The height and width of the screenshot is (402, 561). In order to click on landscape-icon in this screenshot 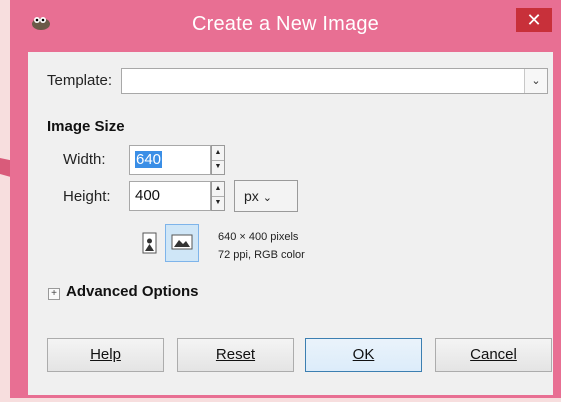, I will do `click(182, 242)`.